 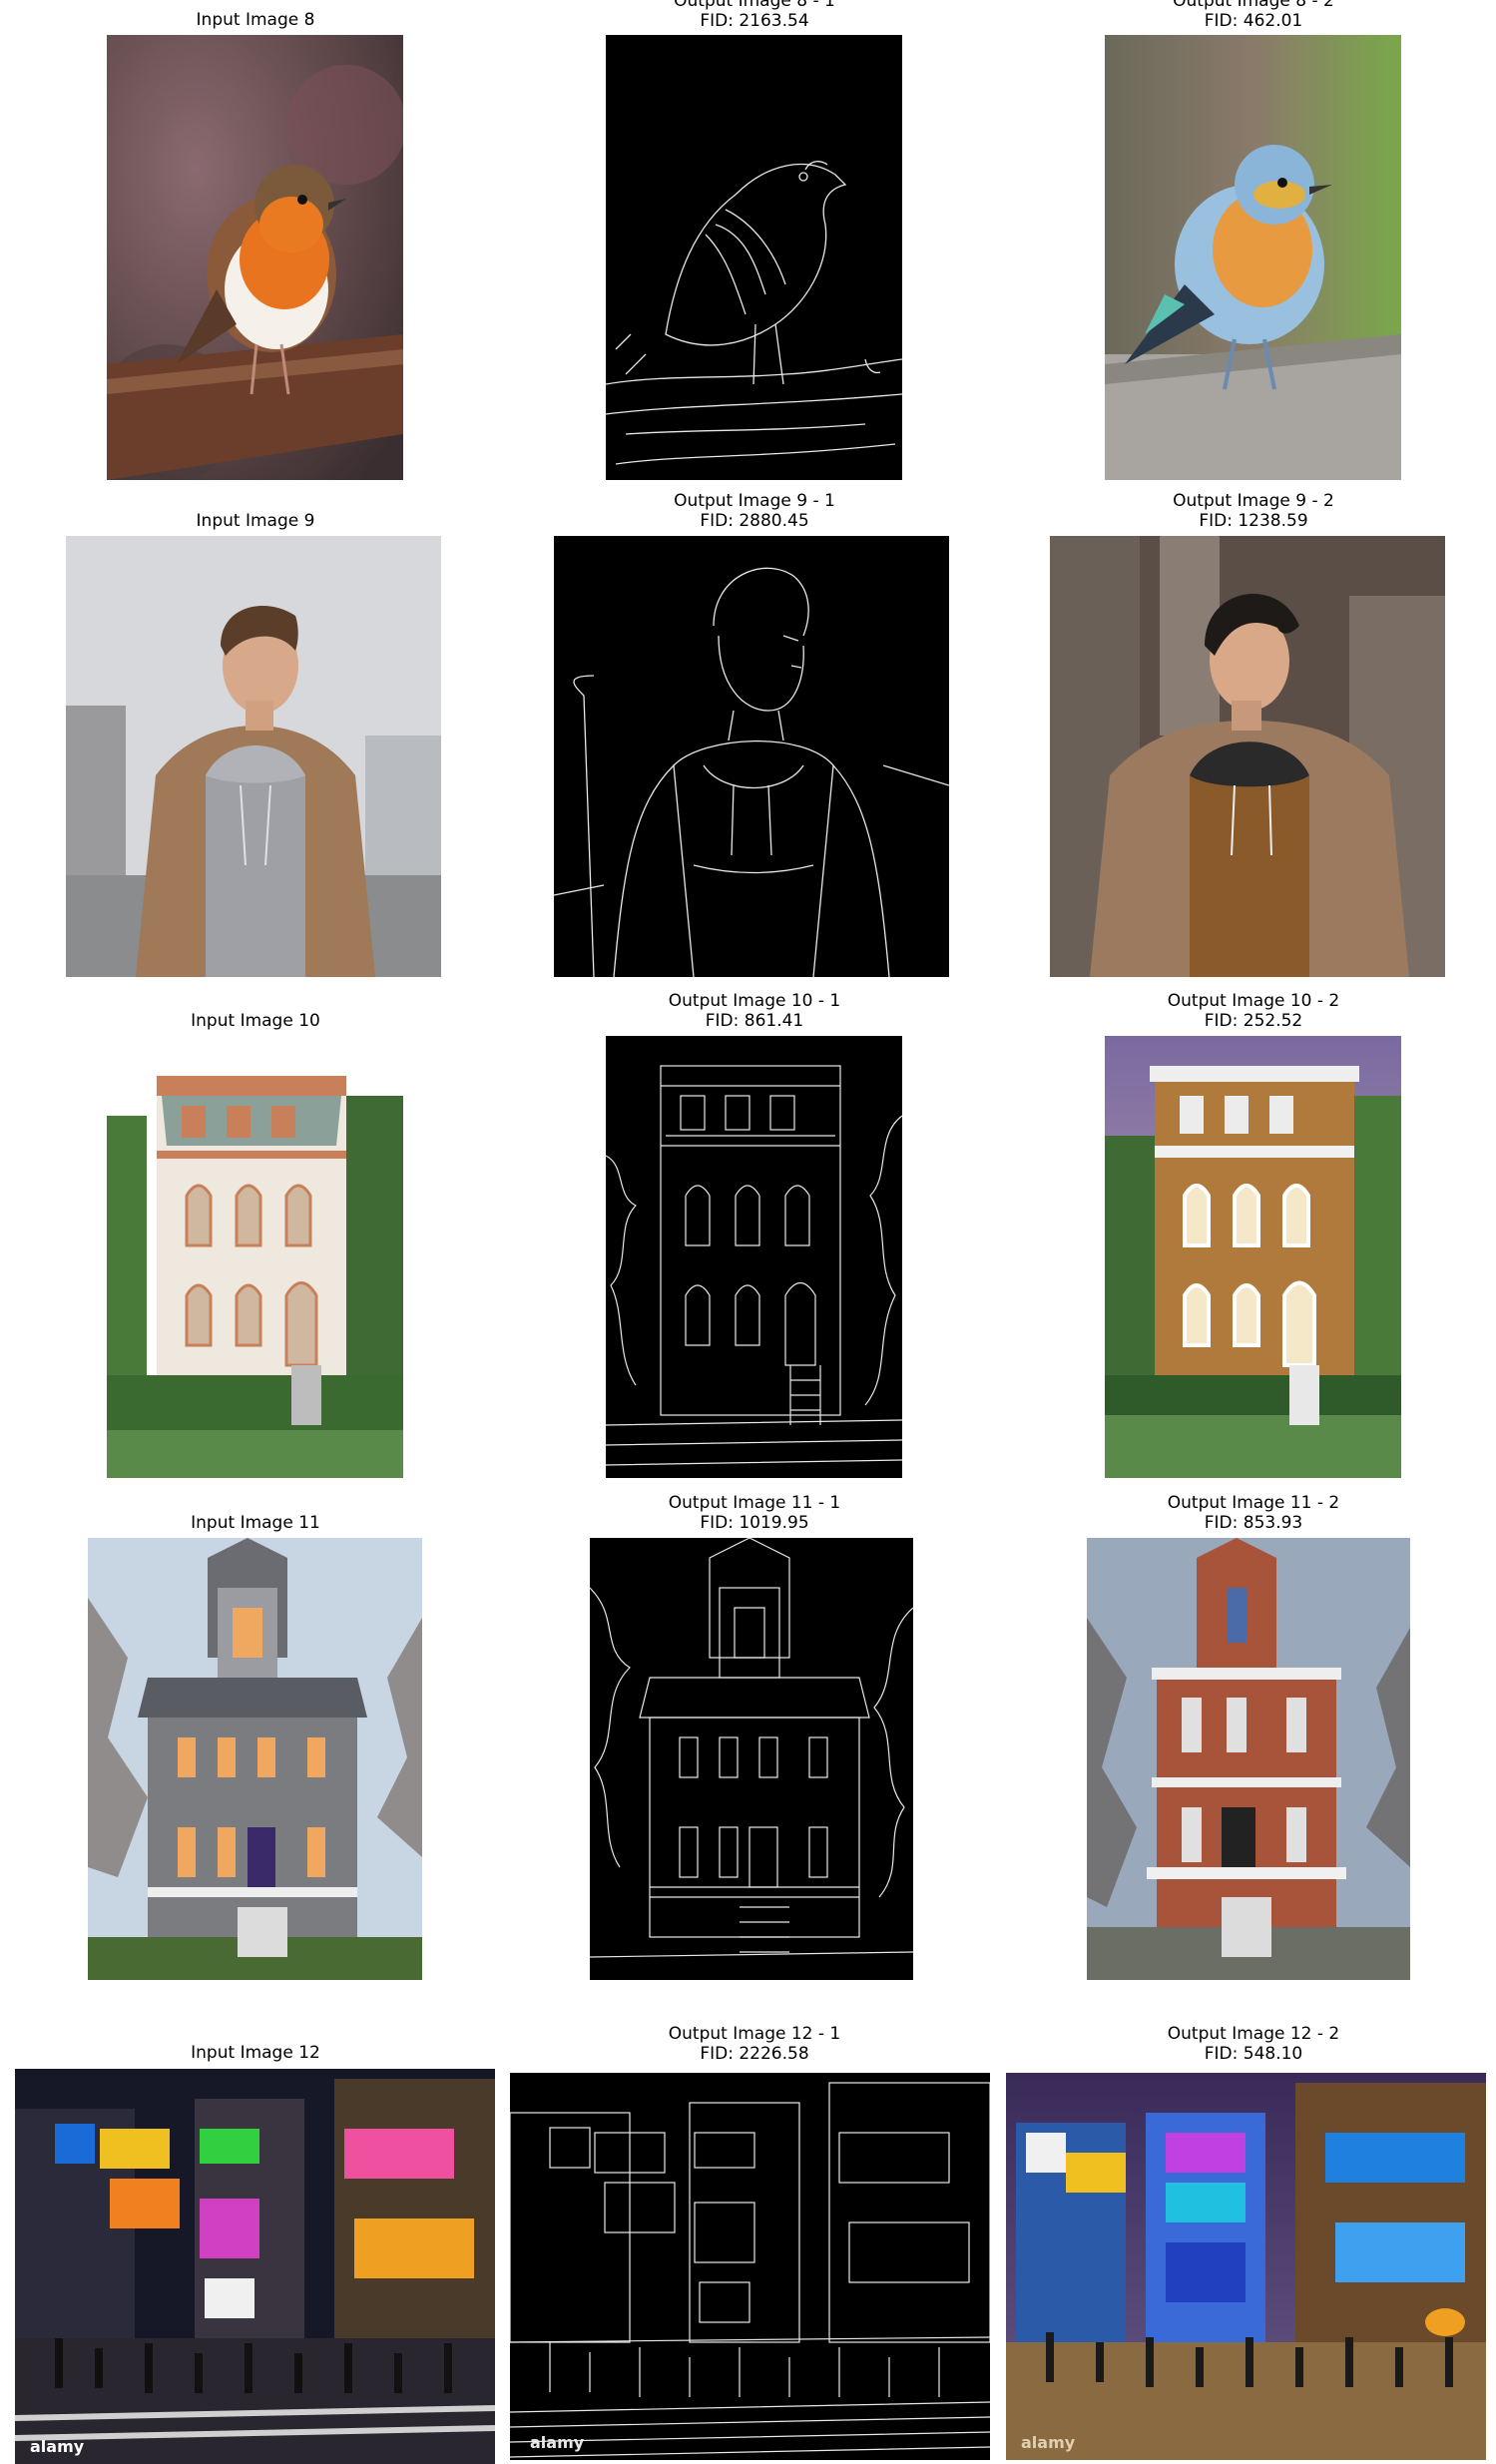 I want to click on blue-bird-photo, so click(x=1253, y=257).